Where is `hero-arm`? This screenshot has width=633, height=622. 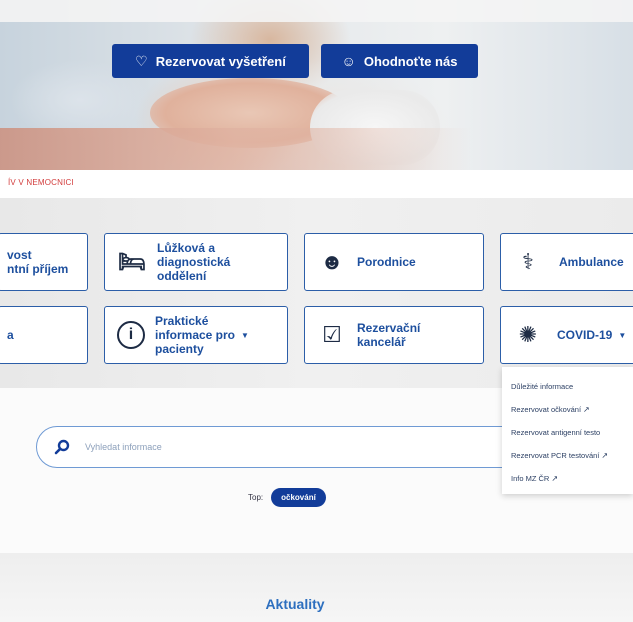
hero-arm is located at coordinates (235, 149).